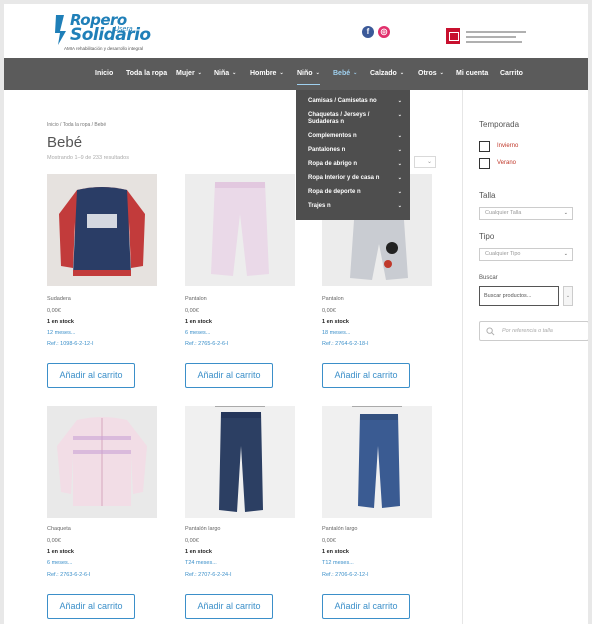 The height and width of the screenshot is (624, 592). What do you see at coordinates (533, 331) in the screenshot?
I see `reference-search-input: Por referencia o talla` at bounding box center [533, 331].